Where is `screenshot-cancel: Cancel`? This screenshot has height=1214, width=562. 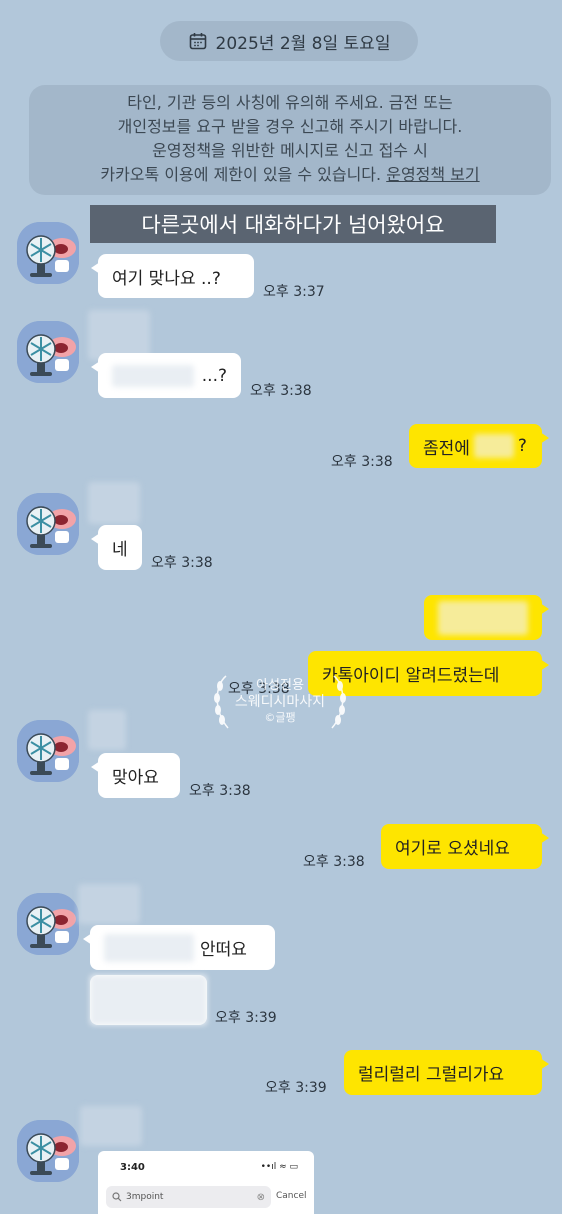
screenshot-cancel: Cancel is located at coordinates (291, 1196).